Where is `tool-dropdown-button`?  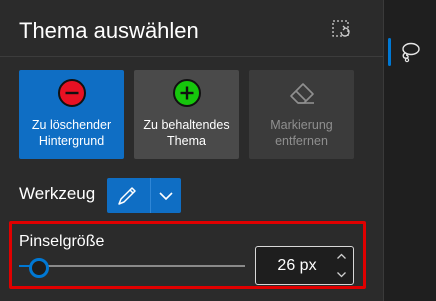
tool-dropdown-button is located at coordinates (144, 195).